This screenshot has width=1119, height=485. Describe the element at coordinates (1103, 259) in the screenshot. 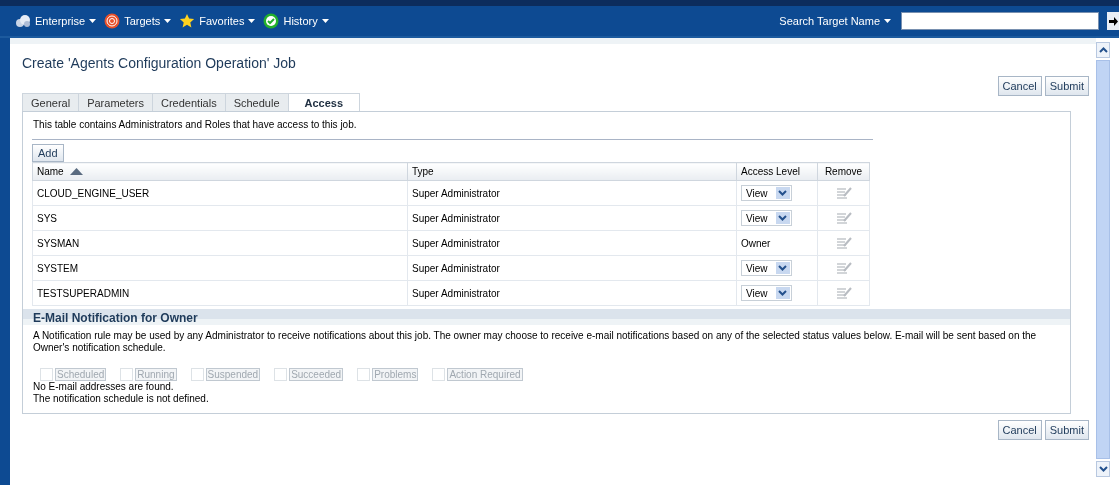

I see `vertical-scrollbar` at that location.